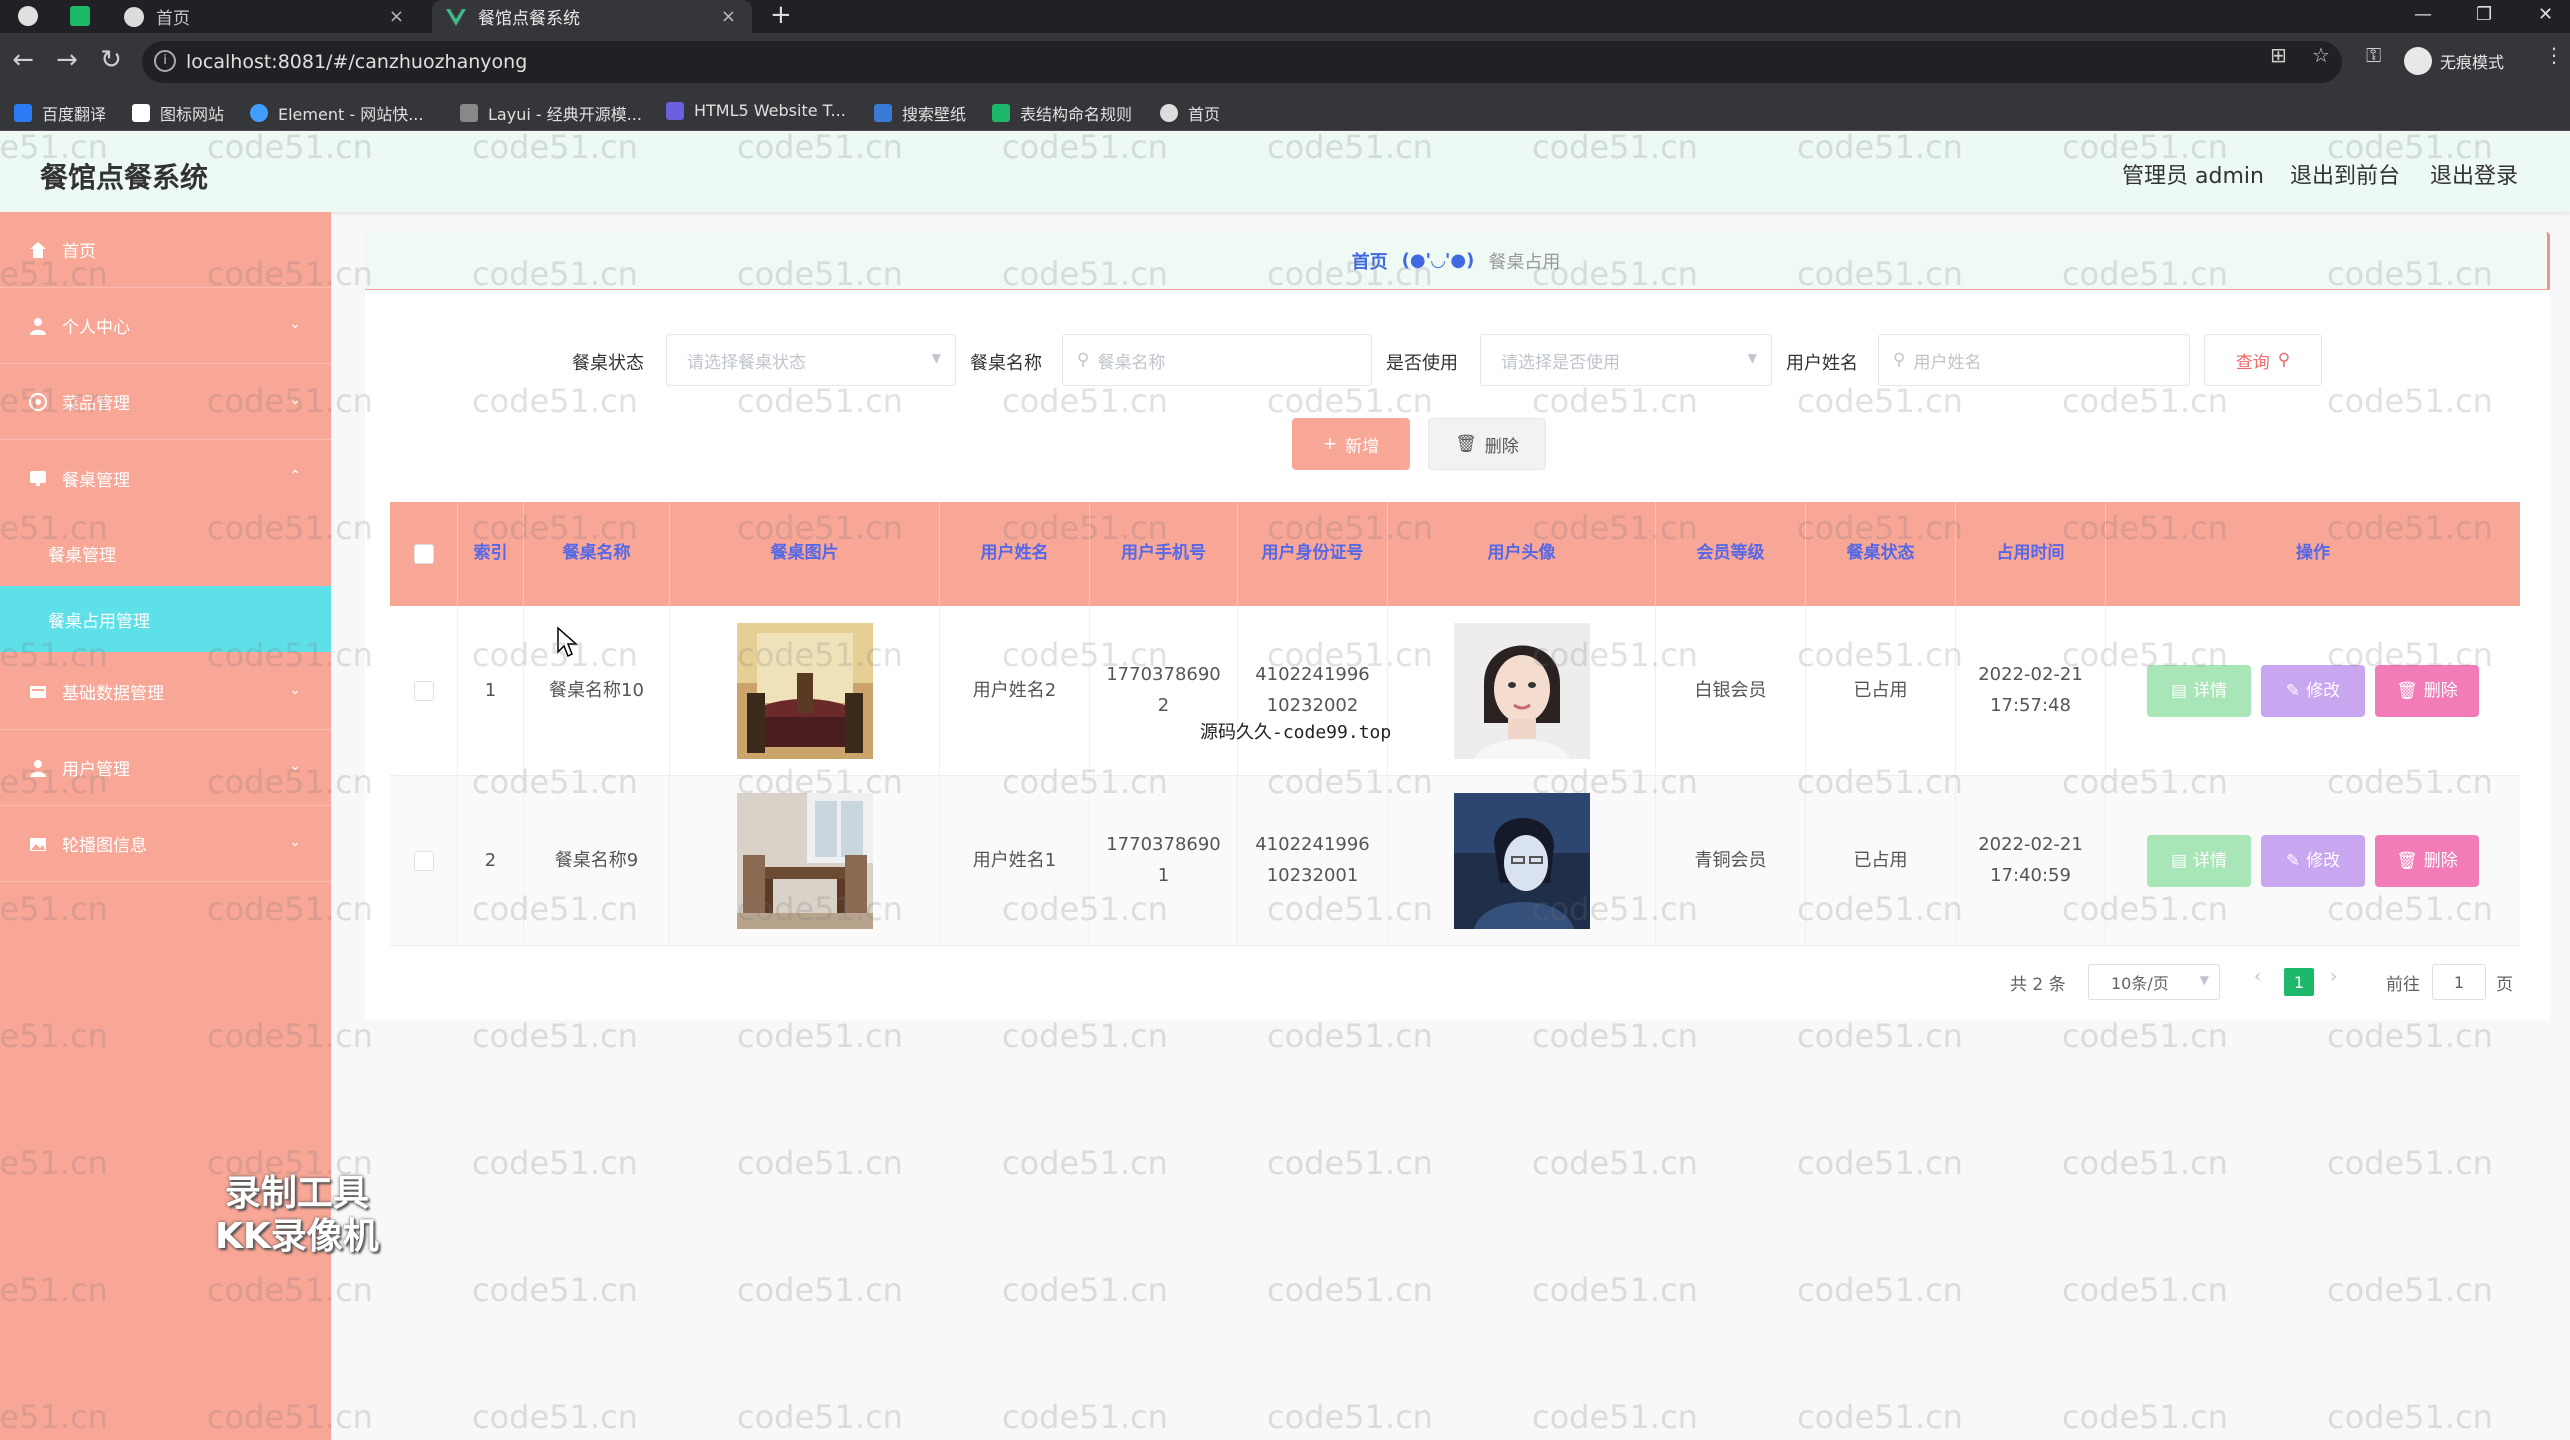 The width and height of the screenshot is (2570, 1440). What do you see at coordinates (2321, 55) in the screenshot?
I see `bookmark-star-icon: ☆` at bounding box center [2321, 55].